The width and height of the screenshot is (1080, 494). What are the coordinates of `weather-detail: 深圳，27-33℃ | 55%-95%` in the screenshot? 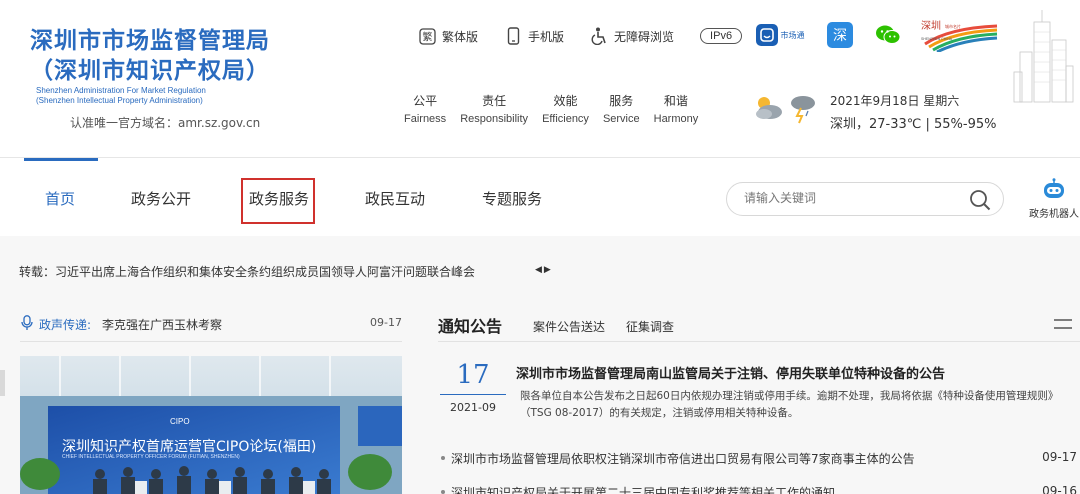 It's located at (913, 124).